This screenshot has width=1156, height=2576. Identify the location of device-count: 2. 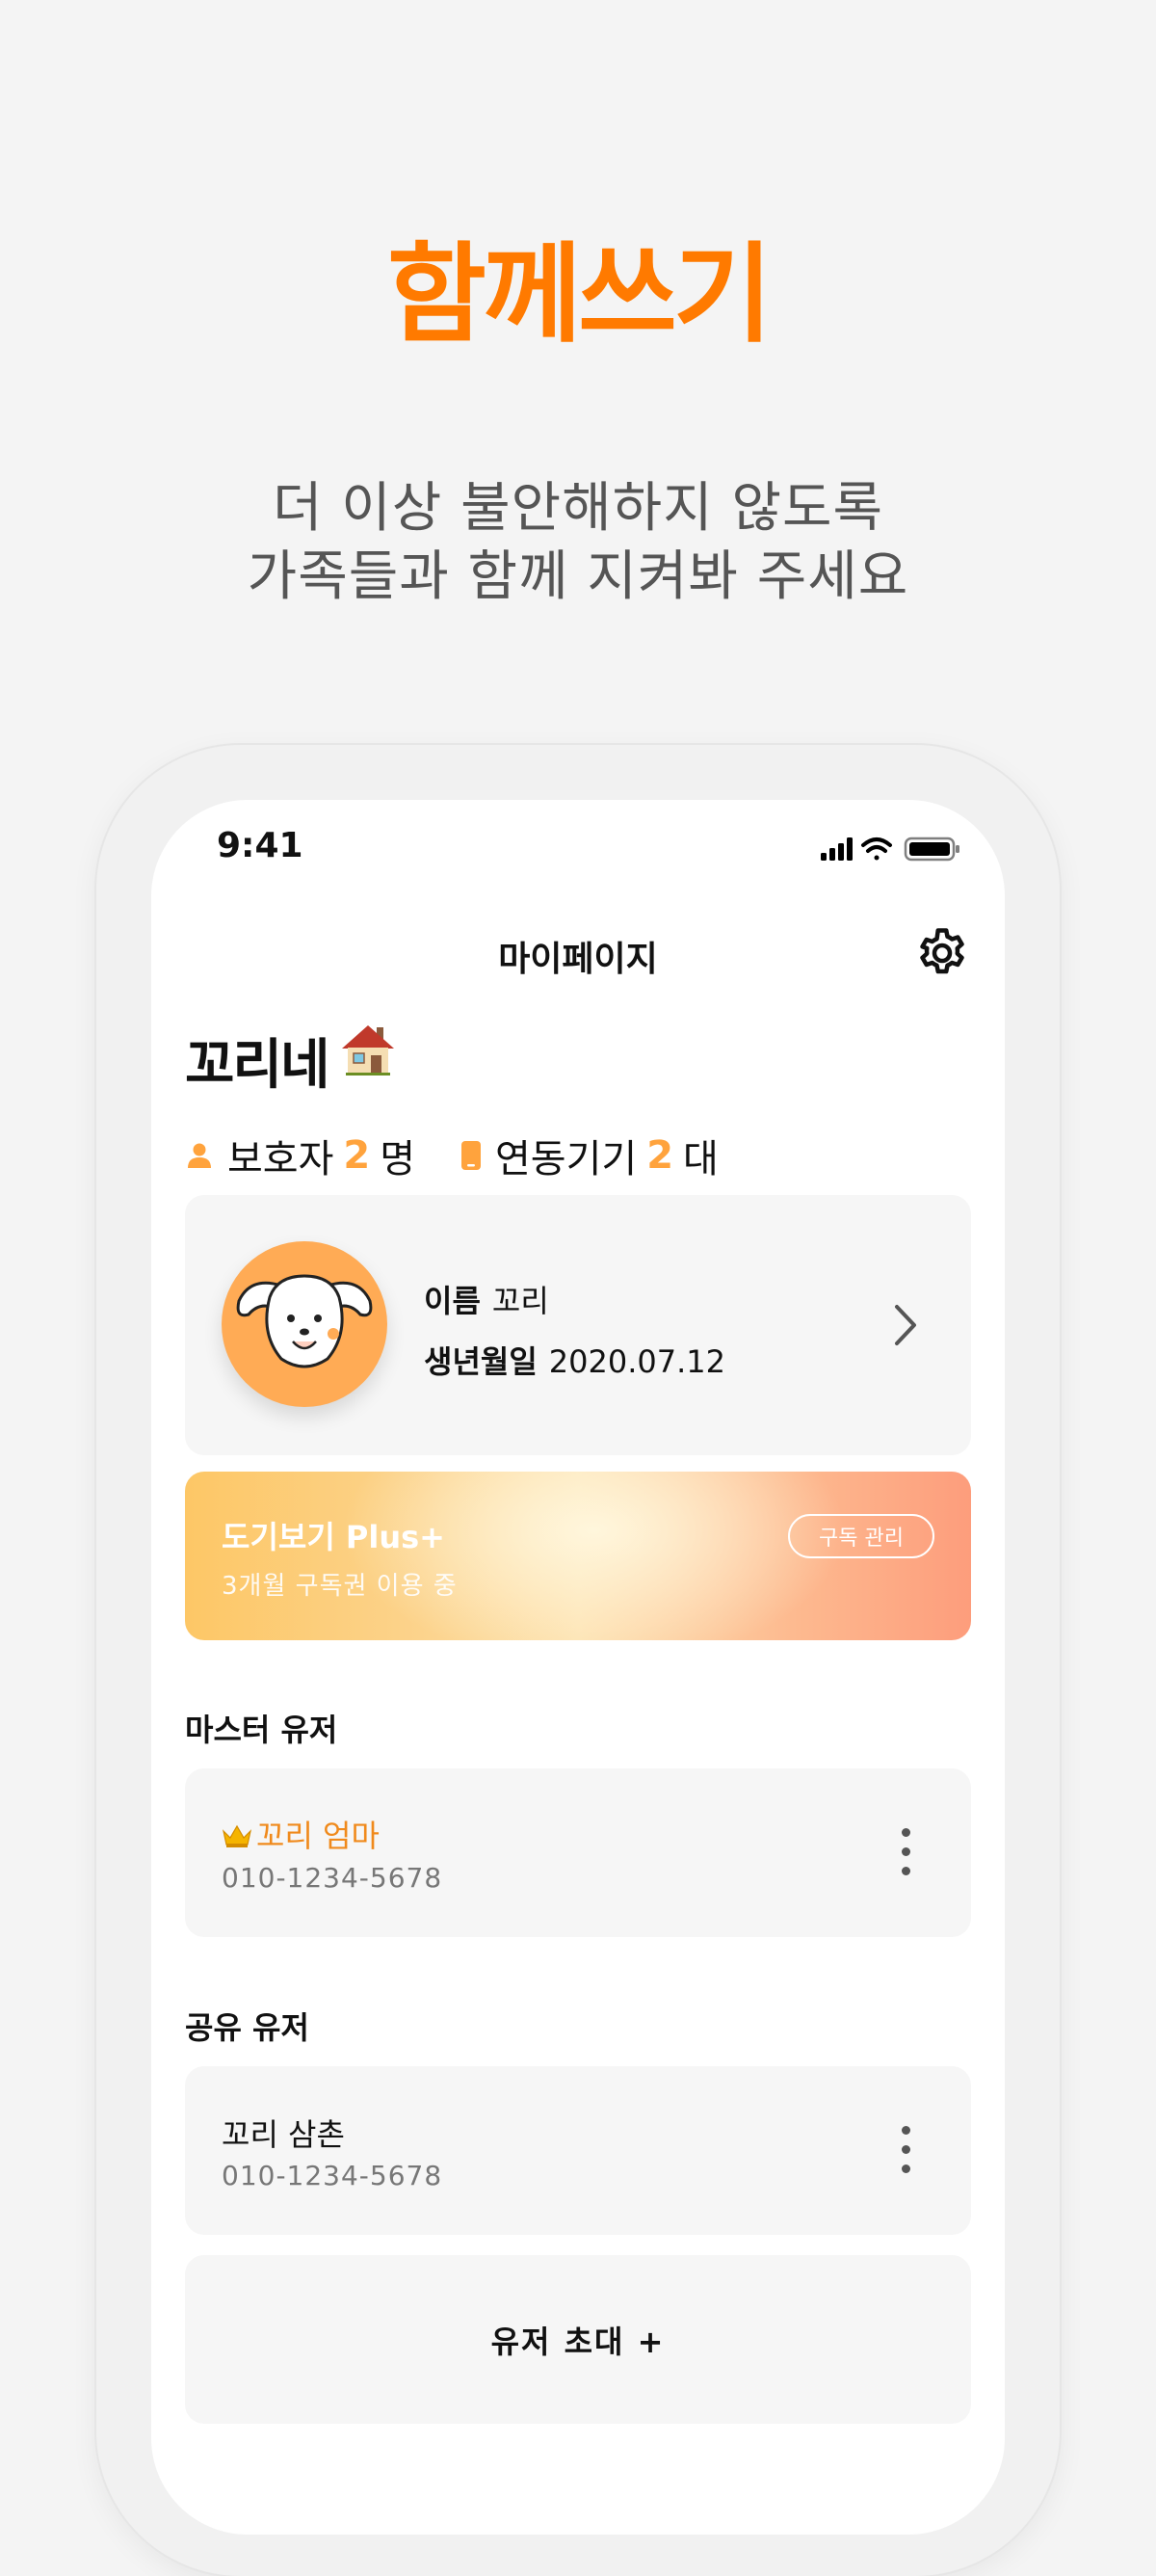
(660, 1155).